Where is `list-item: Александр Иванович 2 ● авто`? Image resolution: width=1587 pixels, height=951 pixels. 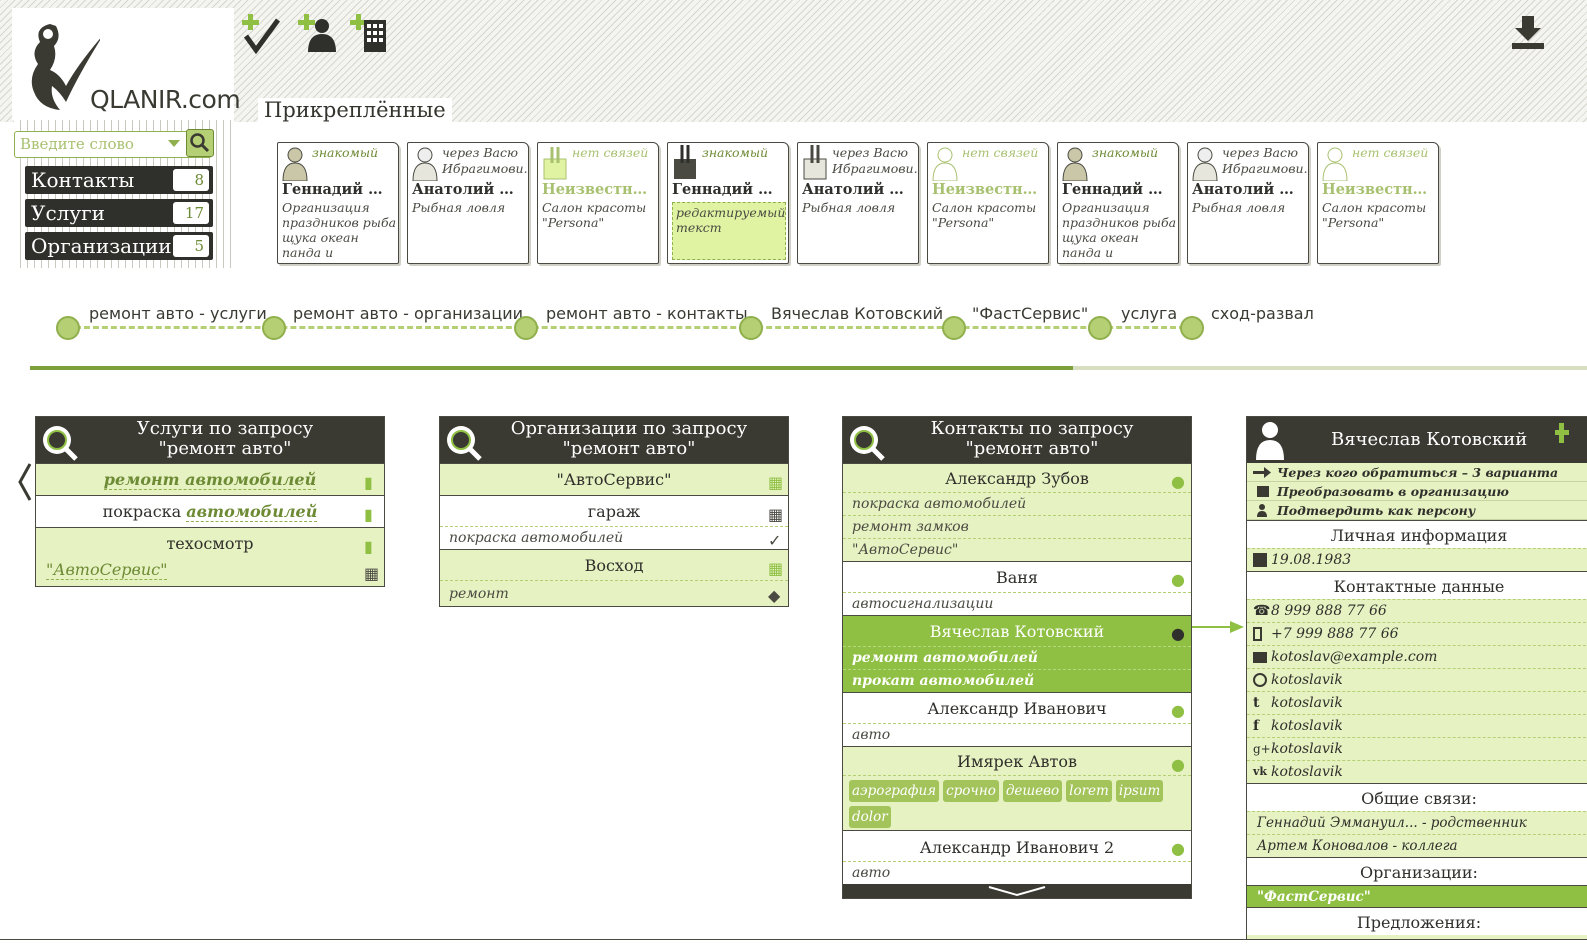 list-item: Александр Иванович 2 ● авто is located at coordinates (1017, 857).